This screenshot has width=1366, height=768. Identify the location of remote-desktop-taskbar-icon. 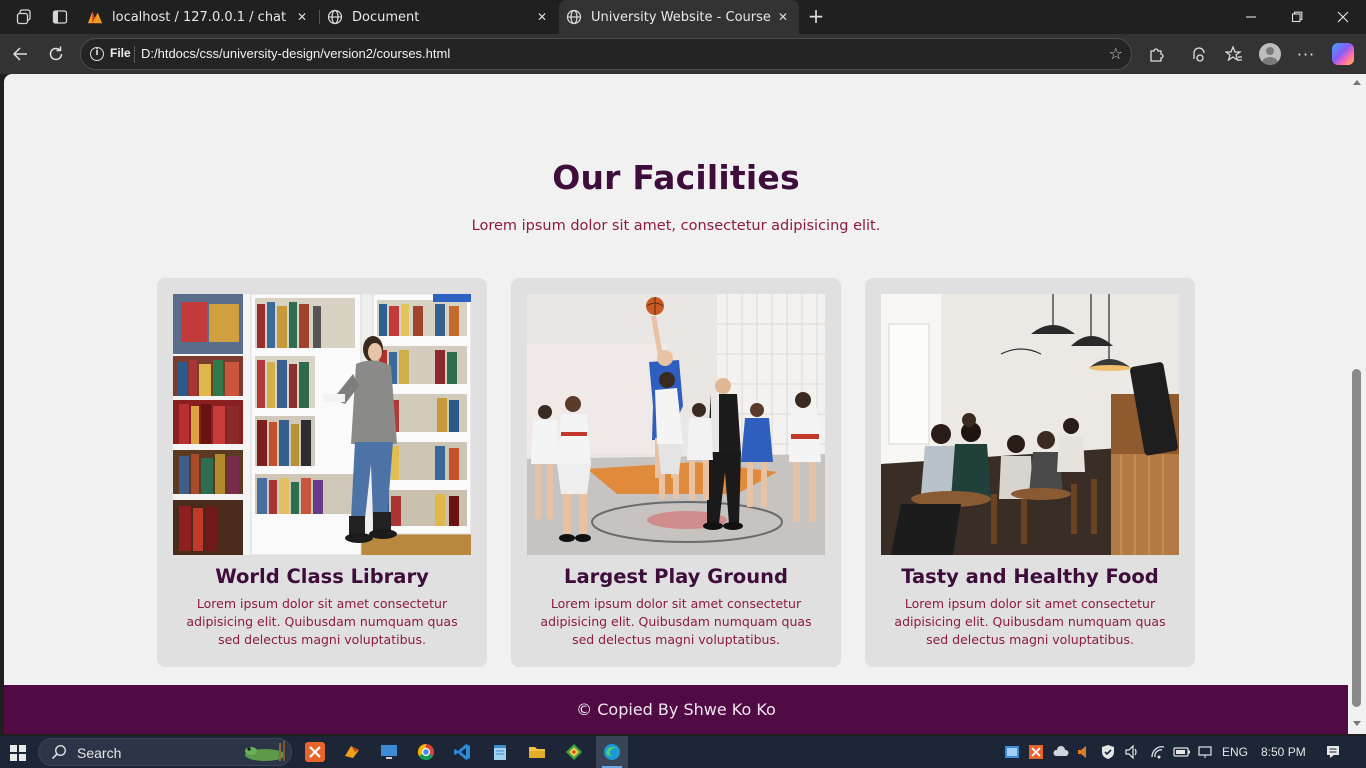
(389, 752).